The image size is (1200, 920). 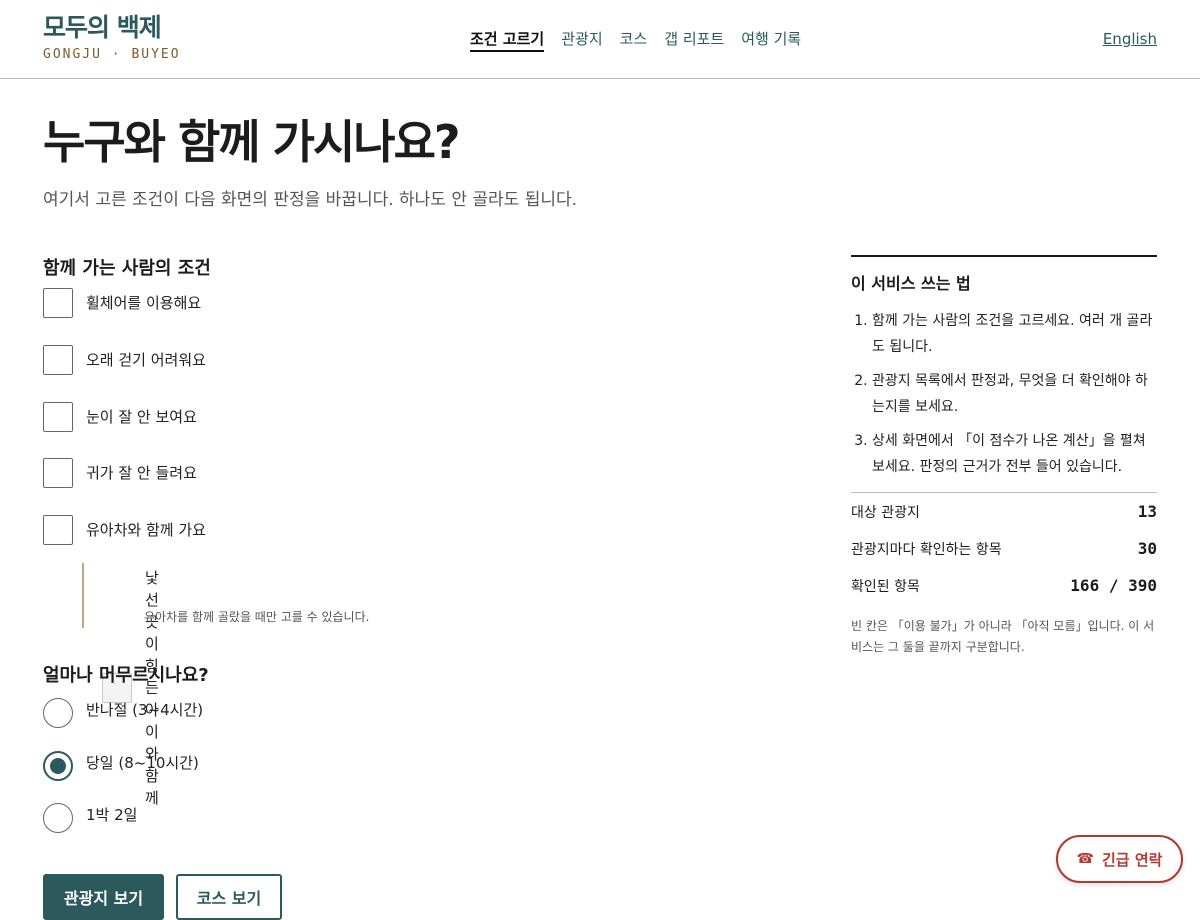 What do you see at coordinates (507, 40) in the screenshot?
I see `nav-conditions: 조건 고르기` at bounding box center [507, 40].